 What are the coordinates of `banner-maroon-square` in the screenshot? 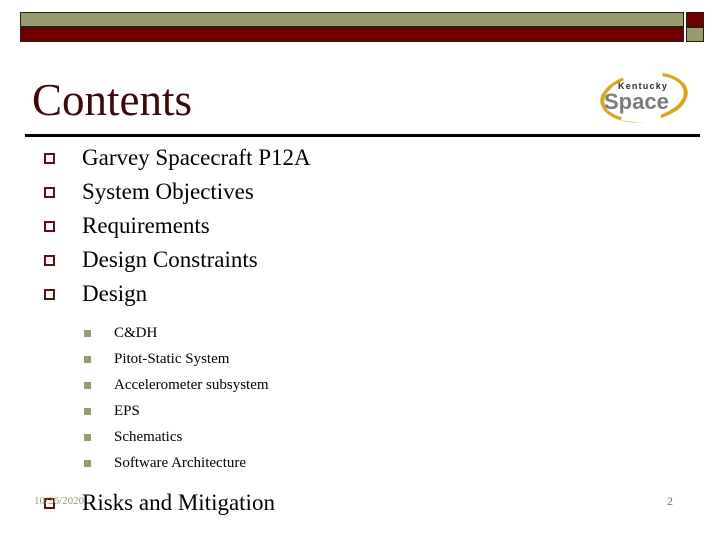 It's located at (695, 19).